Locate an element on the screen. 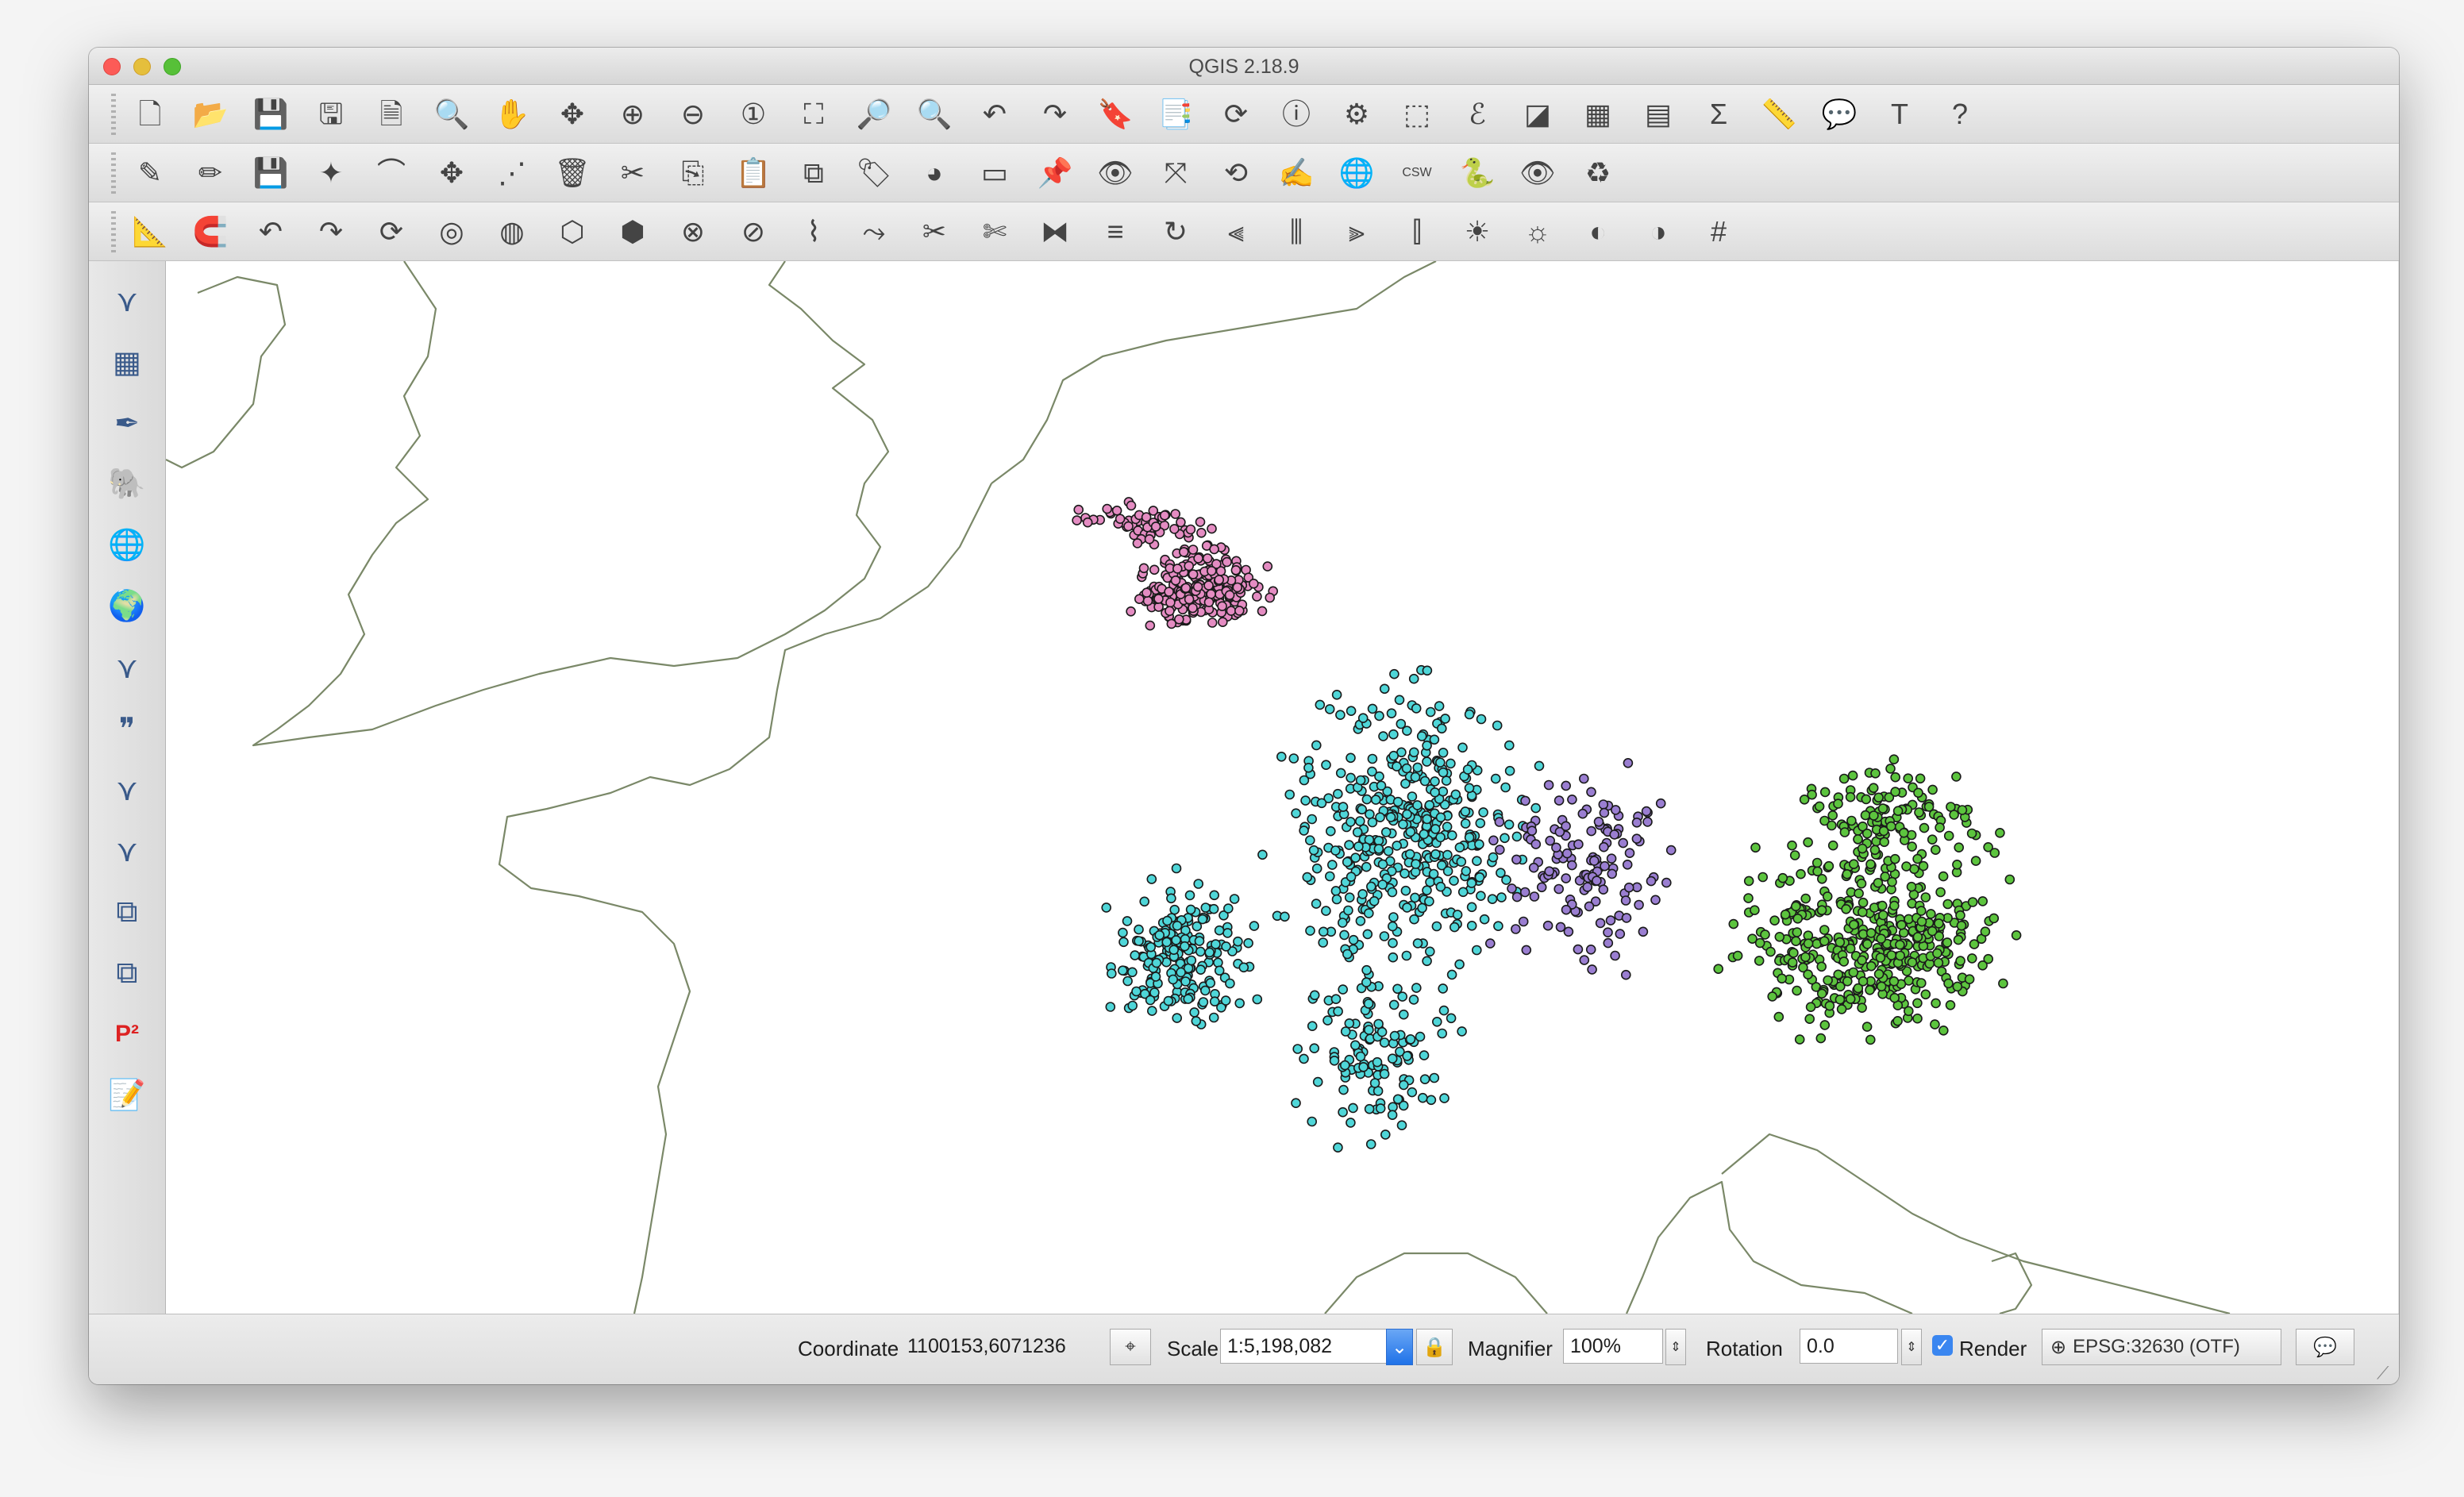 The image size is (2464, 1497). distribute-icon: ⫿ is located at coordinates (1417, 232).